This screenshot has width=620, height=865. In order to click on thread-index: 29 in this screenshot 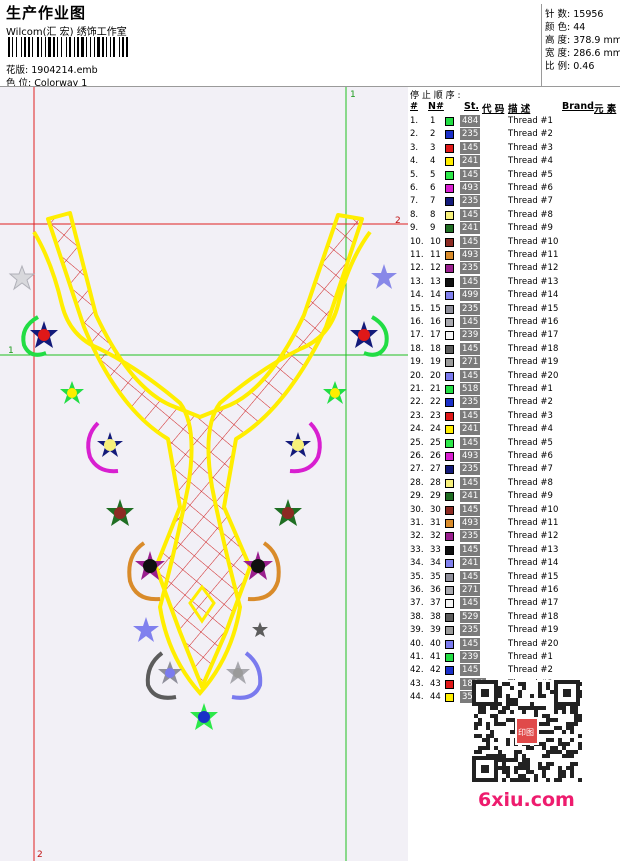, I will do `click(435, 496)`.